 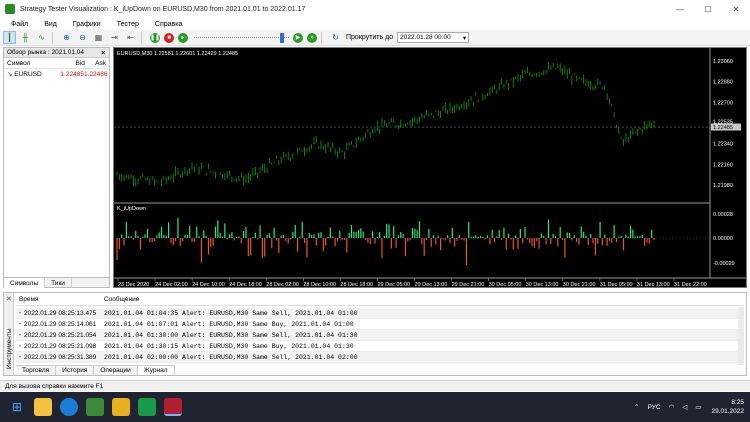 I want to click on indicator-tick-label: 0.00000, so click(x=723, y=239).